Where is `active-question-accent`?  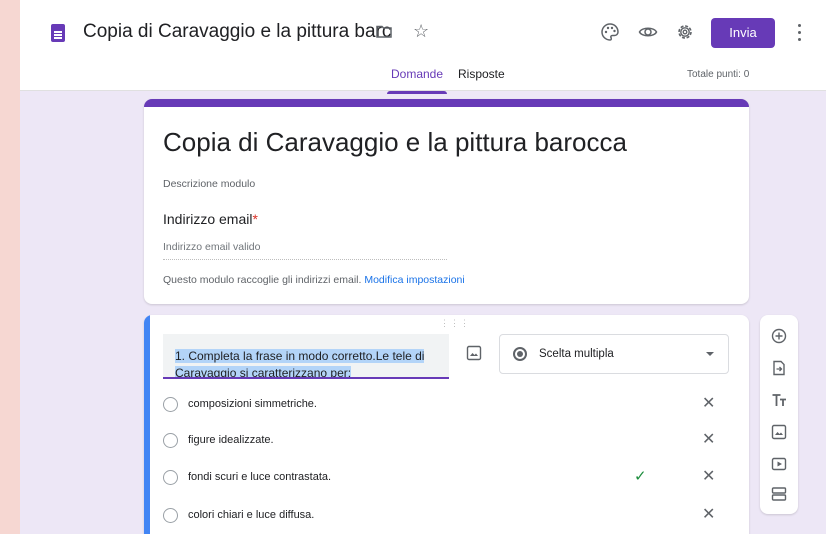
active-question-accent is located at coordinates (147, 424).